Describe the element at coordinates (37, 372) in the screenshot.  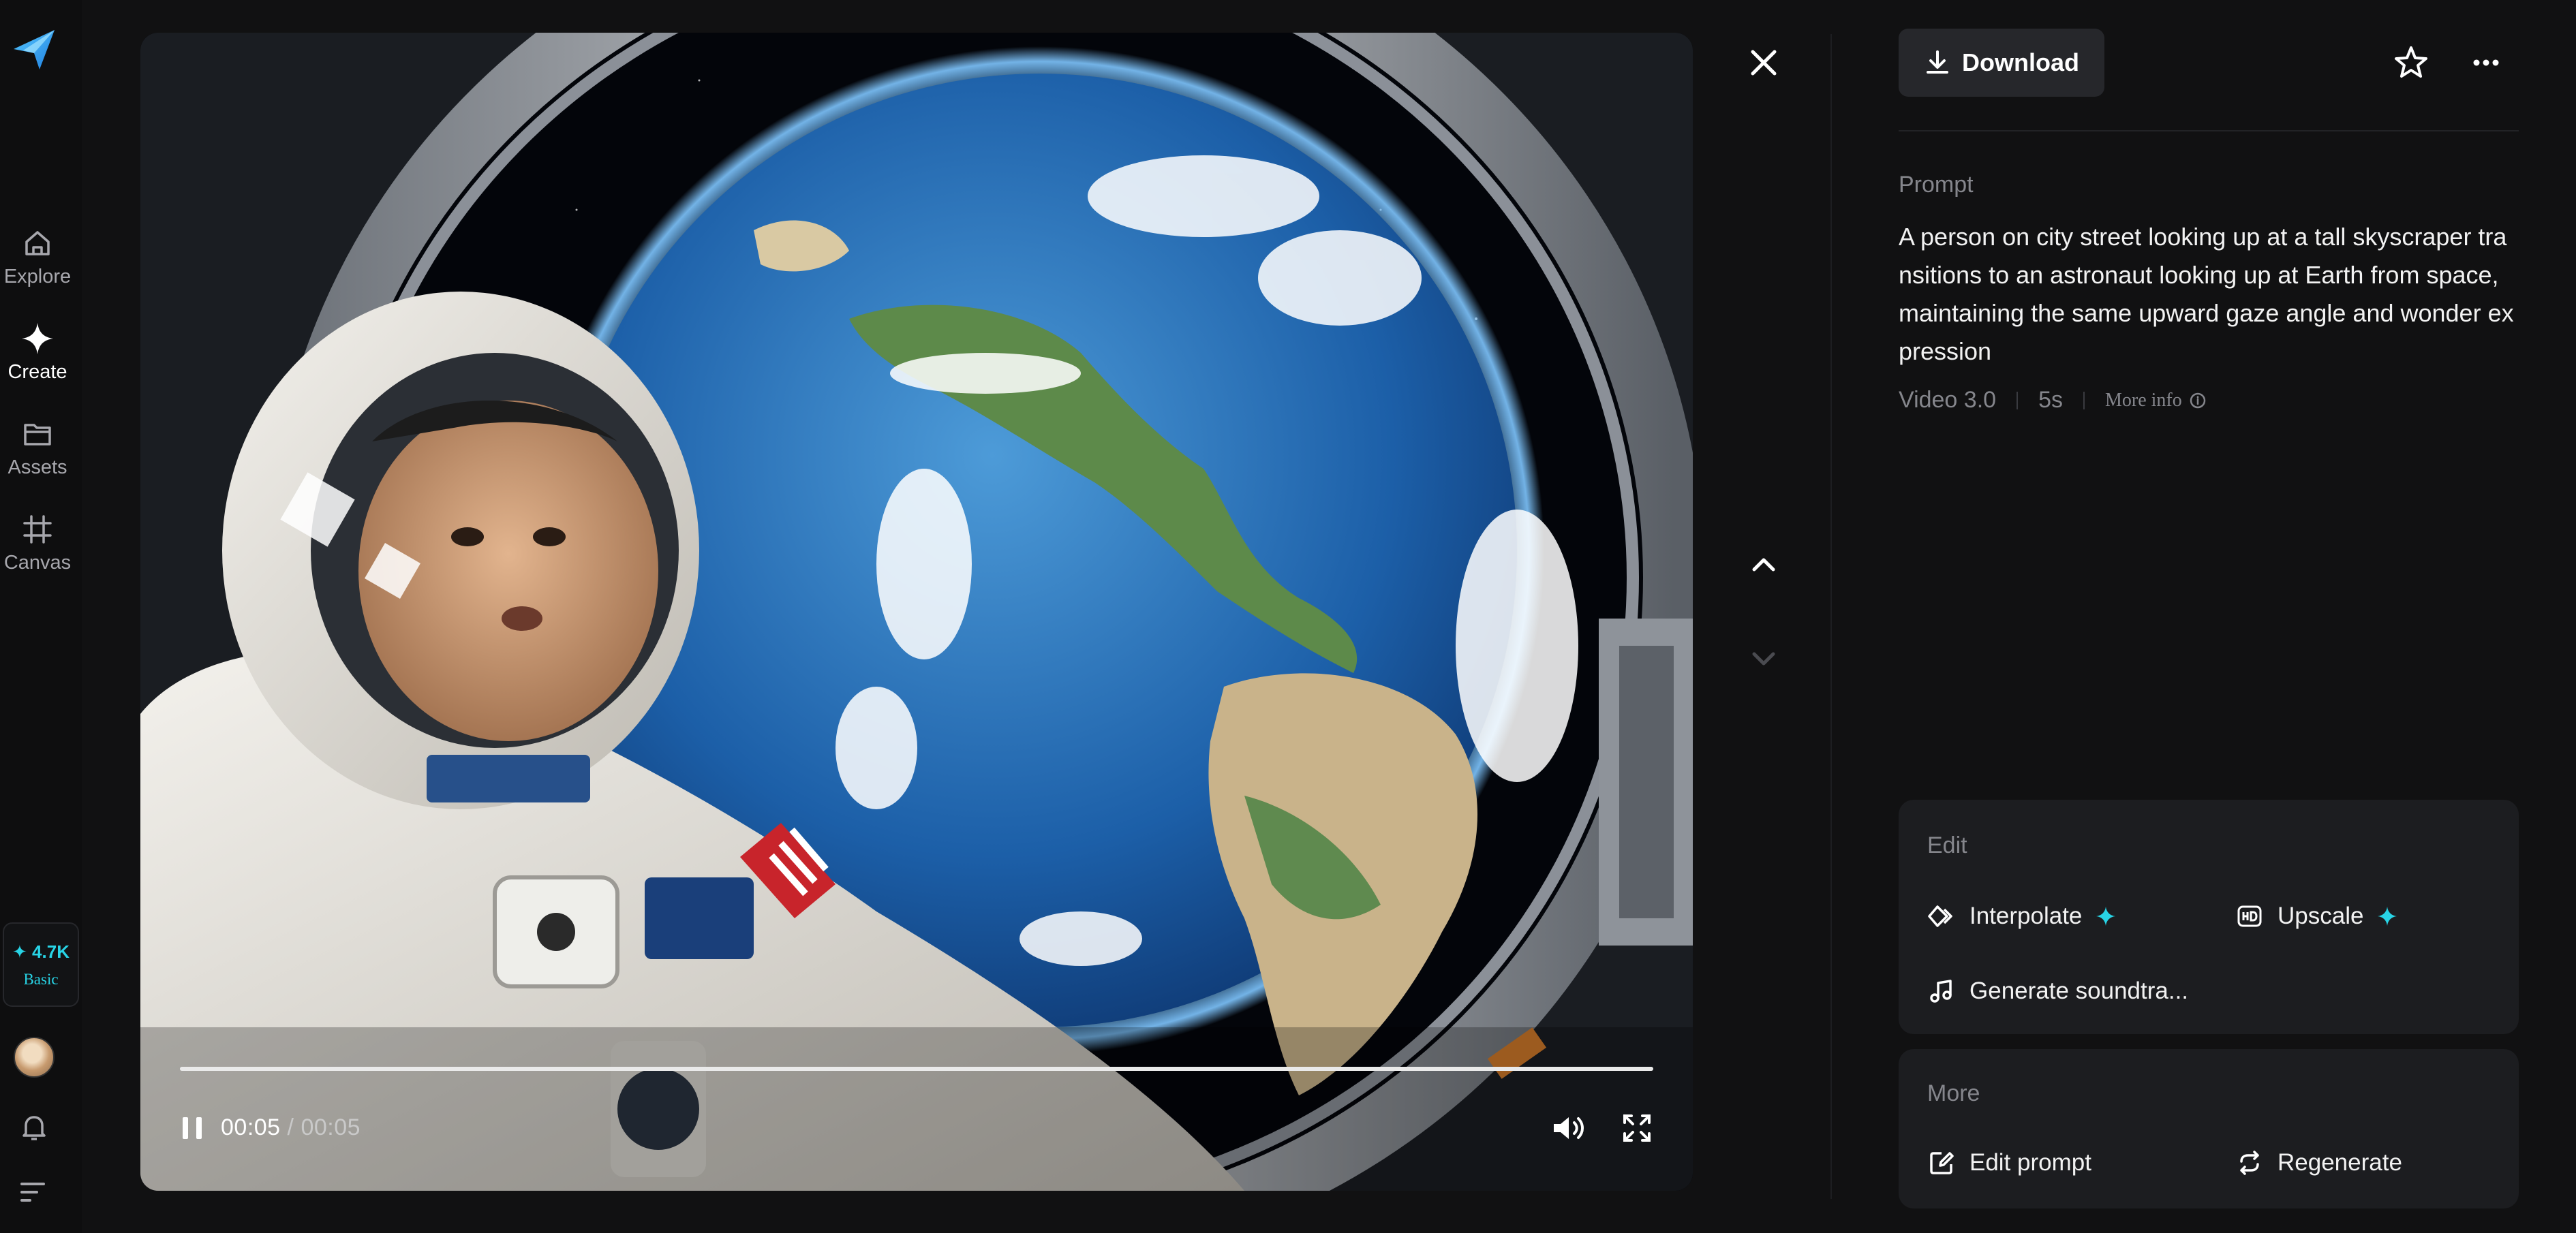
I see `sidebar-item-label: Create` at that location.